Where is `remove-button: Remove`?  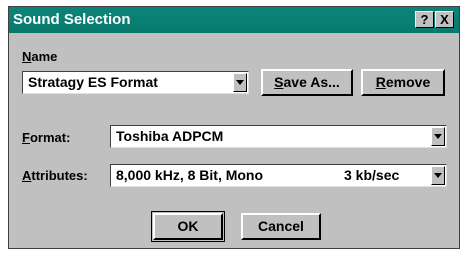 remove-button: Remove is located at coordinates (403, 82).